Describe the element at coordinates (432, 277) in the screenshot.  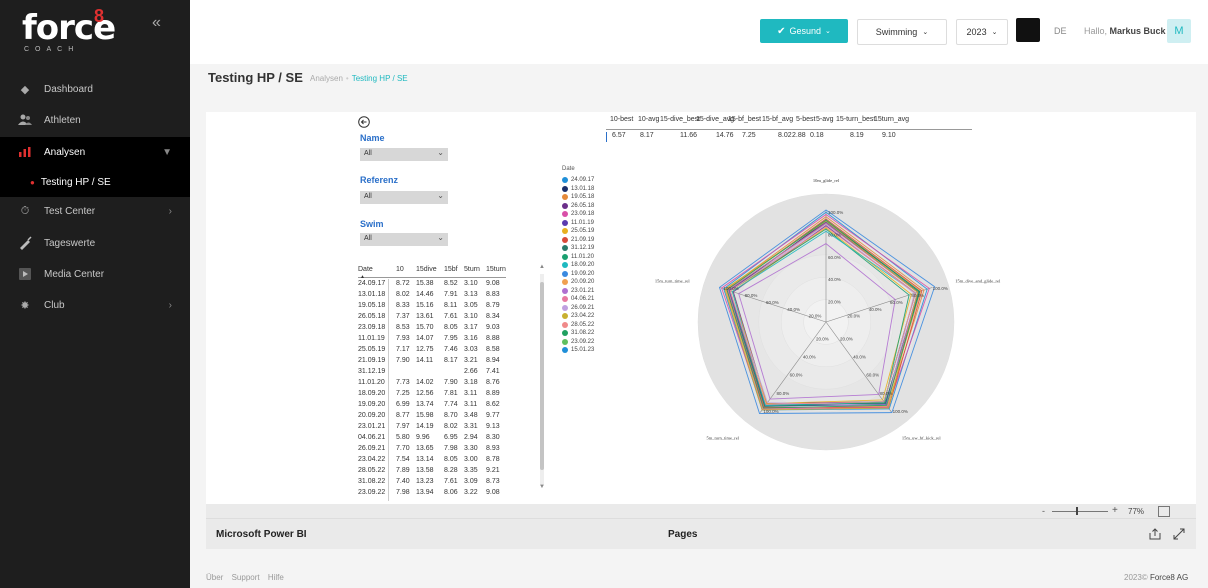
I see `table-header-divider` at that location.